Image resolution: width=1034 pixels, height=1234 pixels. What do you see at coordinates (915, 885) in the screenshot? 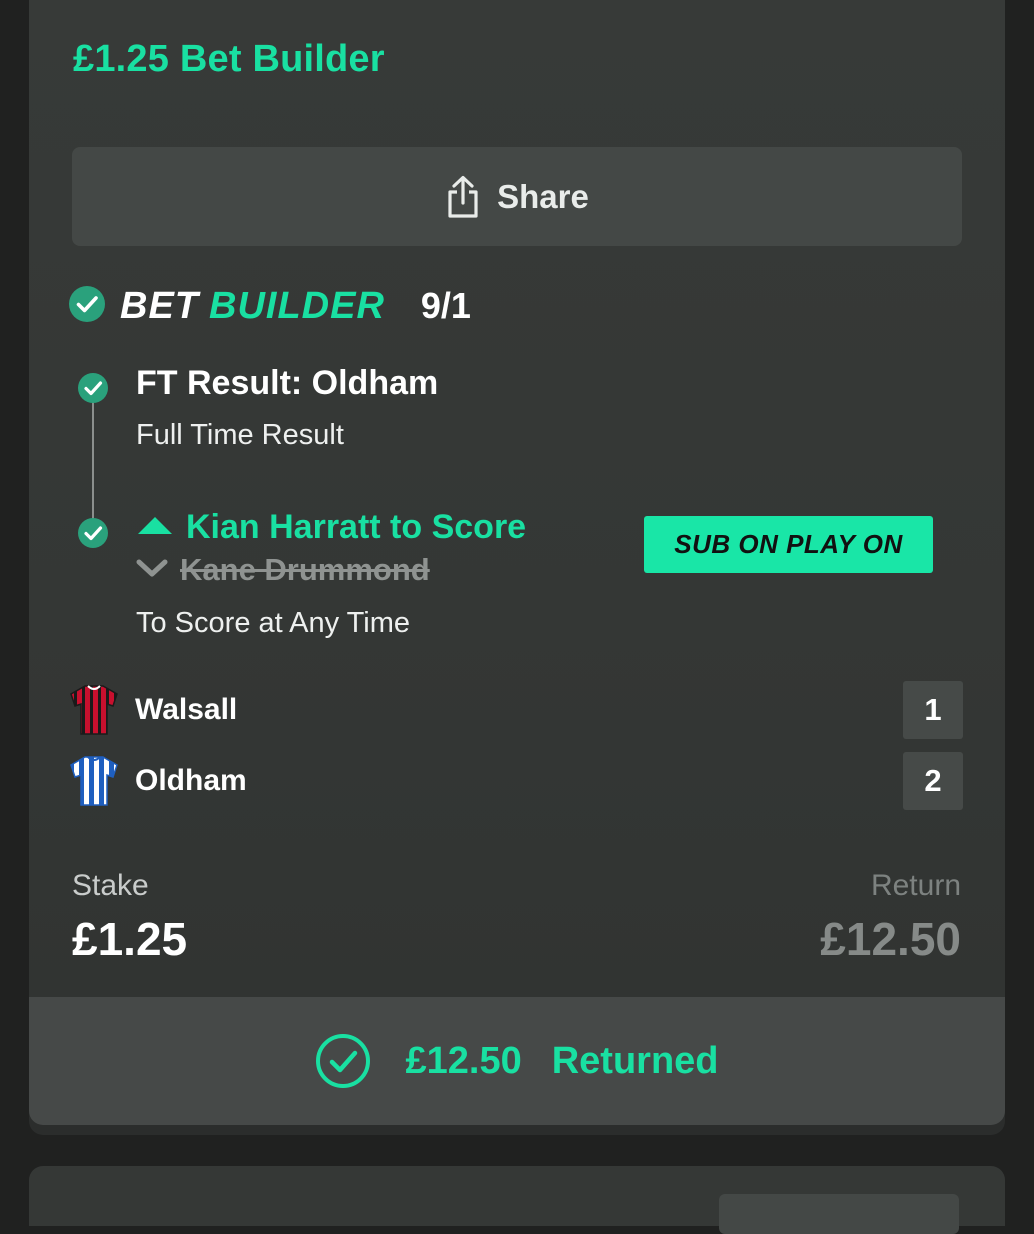
I see `return-label: Return` at bounding box center [915, 885].